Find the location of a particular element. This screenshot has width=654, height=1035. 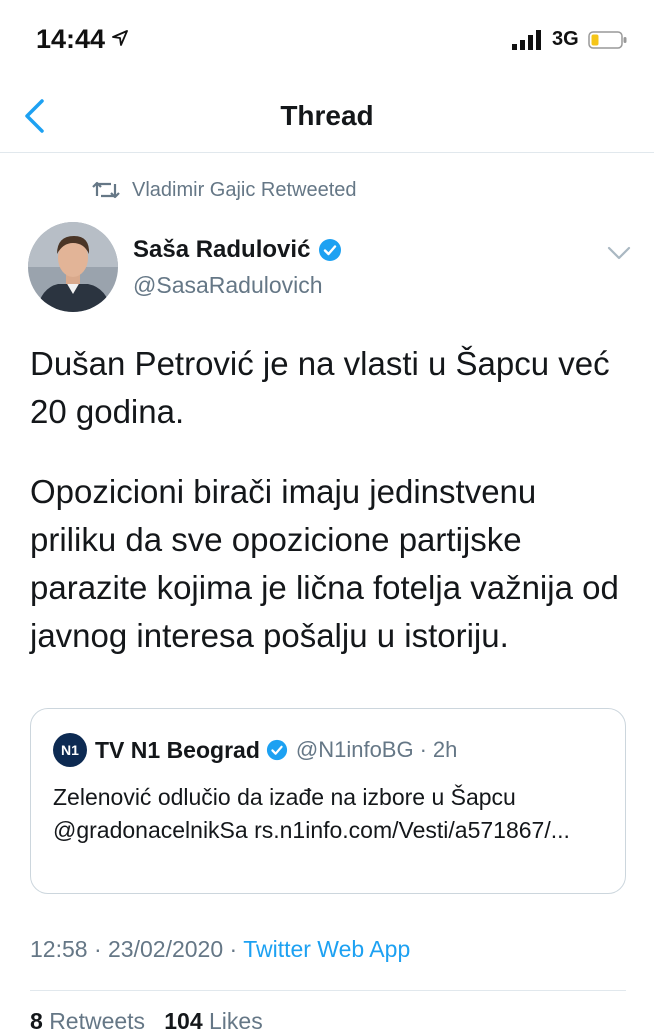

likes-label: Likes is located at coordinates (236, 1021).